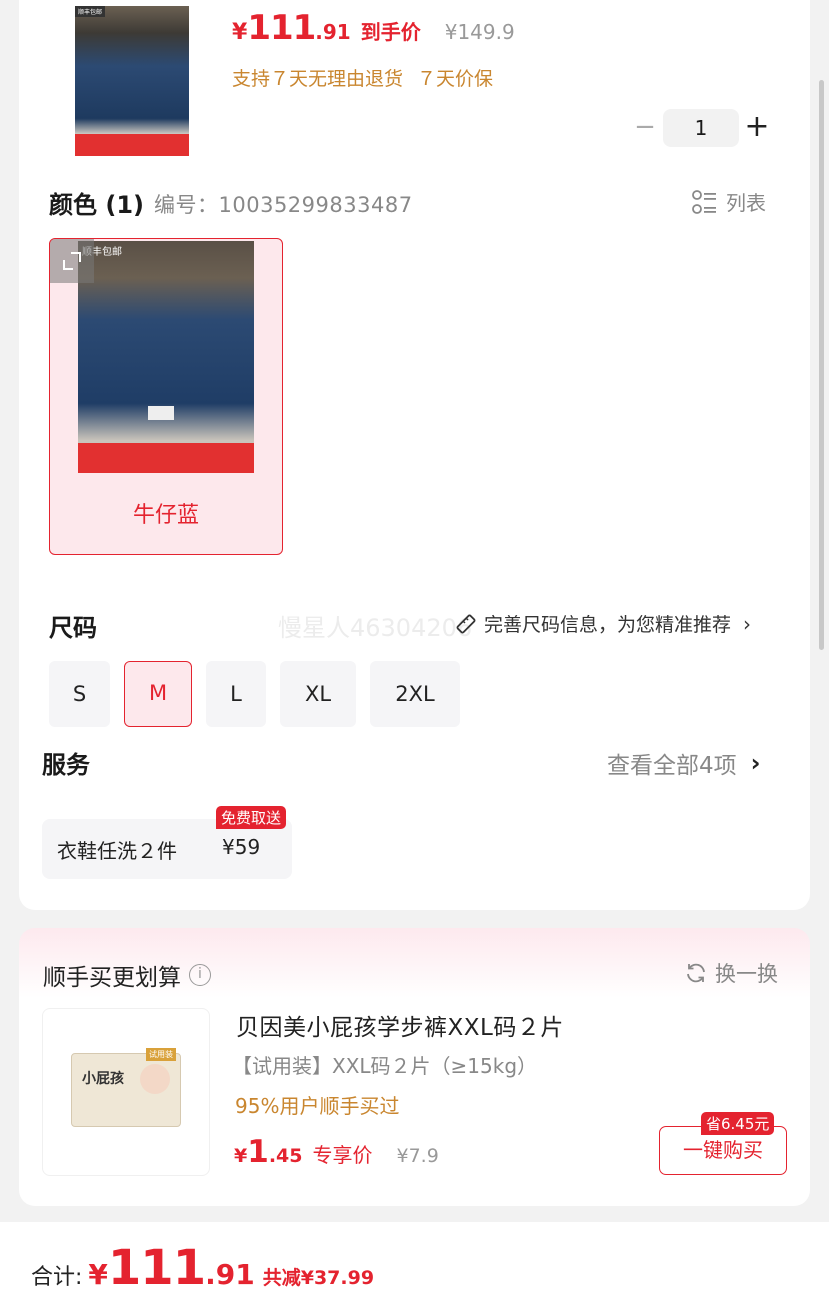  I want to click on size-recommend-link: 完善尺码信息，为您精准推荐 ›, so click(602, 623).